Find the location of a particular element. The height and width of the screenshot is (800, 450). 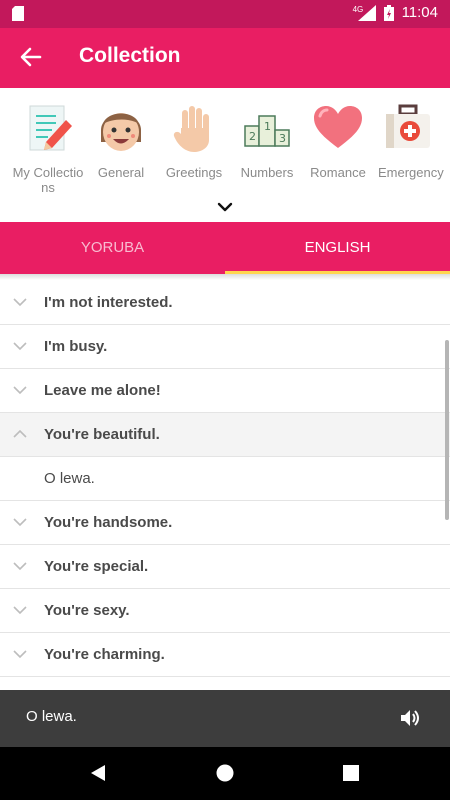

battery-charging-icon is located at coordinates (388, 12).